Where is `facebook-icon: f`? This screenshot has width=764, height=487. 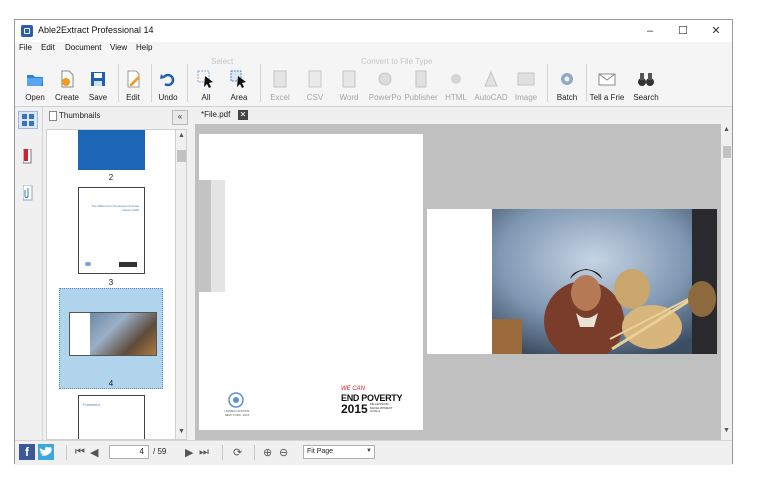
facebook-icon: f is located at coordinates (27, 452).